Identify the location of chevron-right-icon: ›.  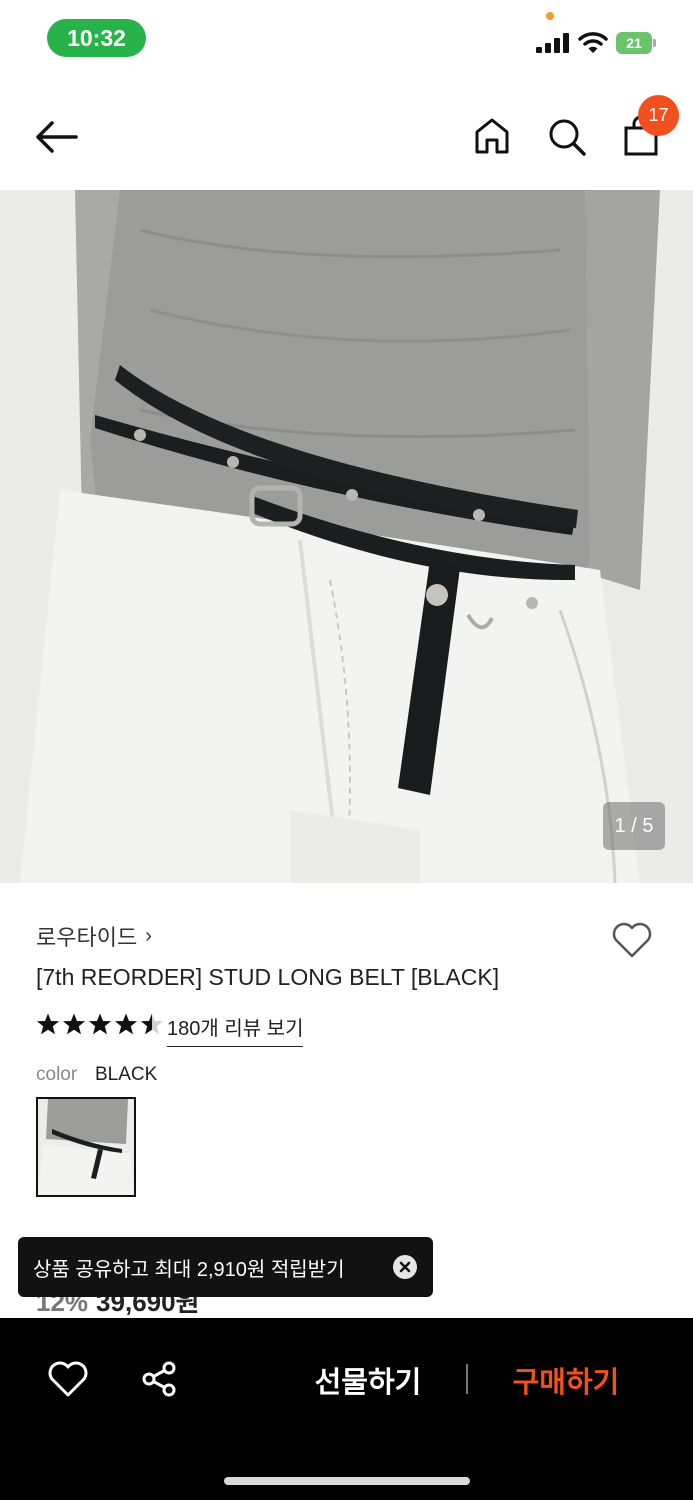
(148, 935).